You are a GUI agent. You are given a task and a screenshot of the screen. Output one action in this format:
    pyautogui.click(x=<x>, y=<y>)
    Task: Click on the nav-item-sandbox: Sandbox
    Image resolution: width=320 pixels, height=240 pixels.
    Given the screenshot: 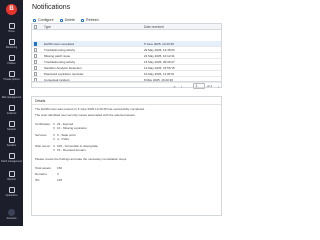 What is the action you would take?
    pyautogui.click(x=11, y=142)
    